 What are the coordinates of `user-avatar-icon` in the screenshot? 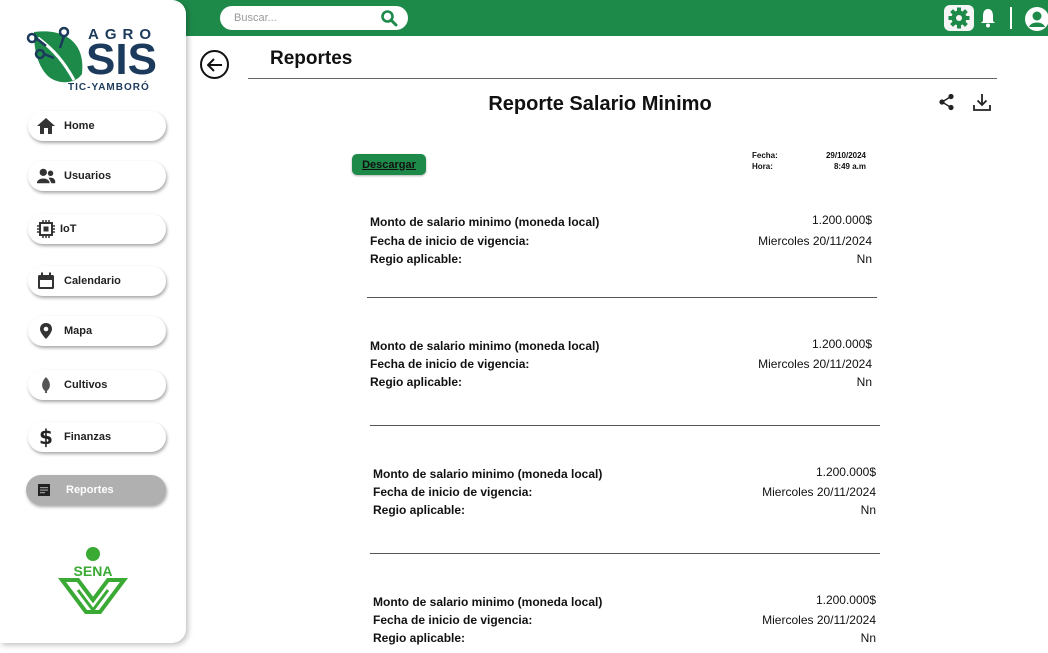 It's located at (1036, 19).